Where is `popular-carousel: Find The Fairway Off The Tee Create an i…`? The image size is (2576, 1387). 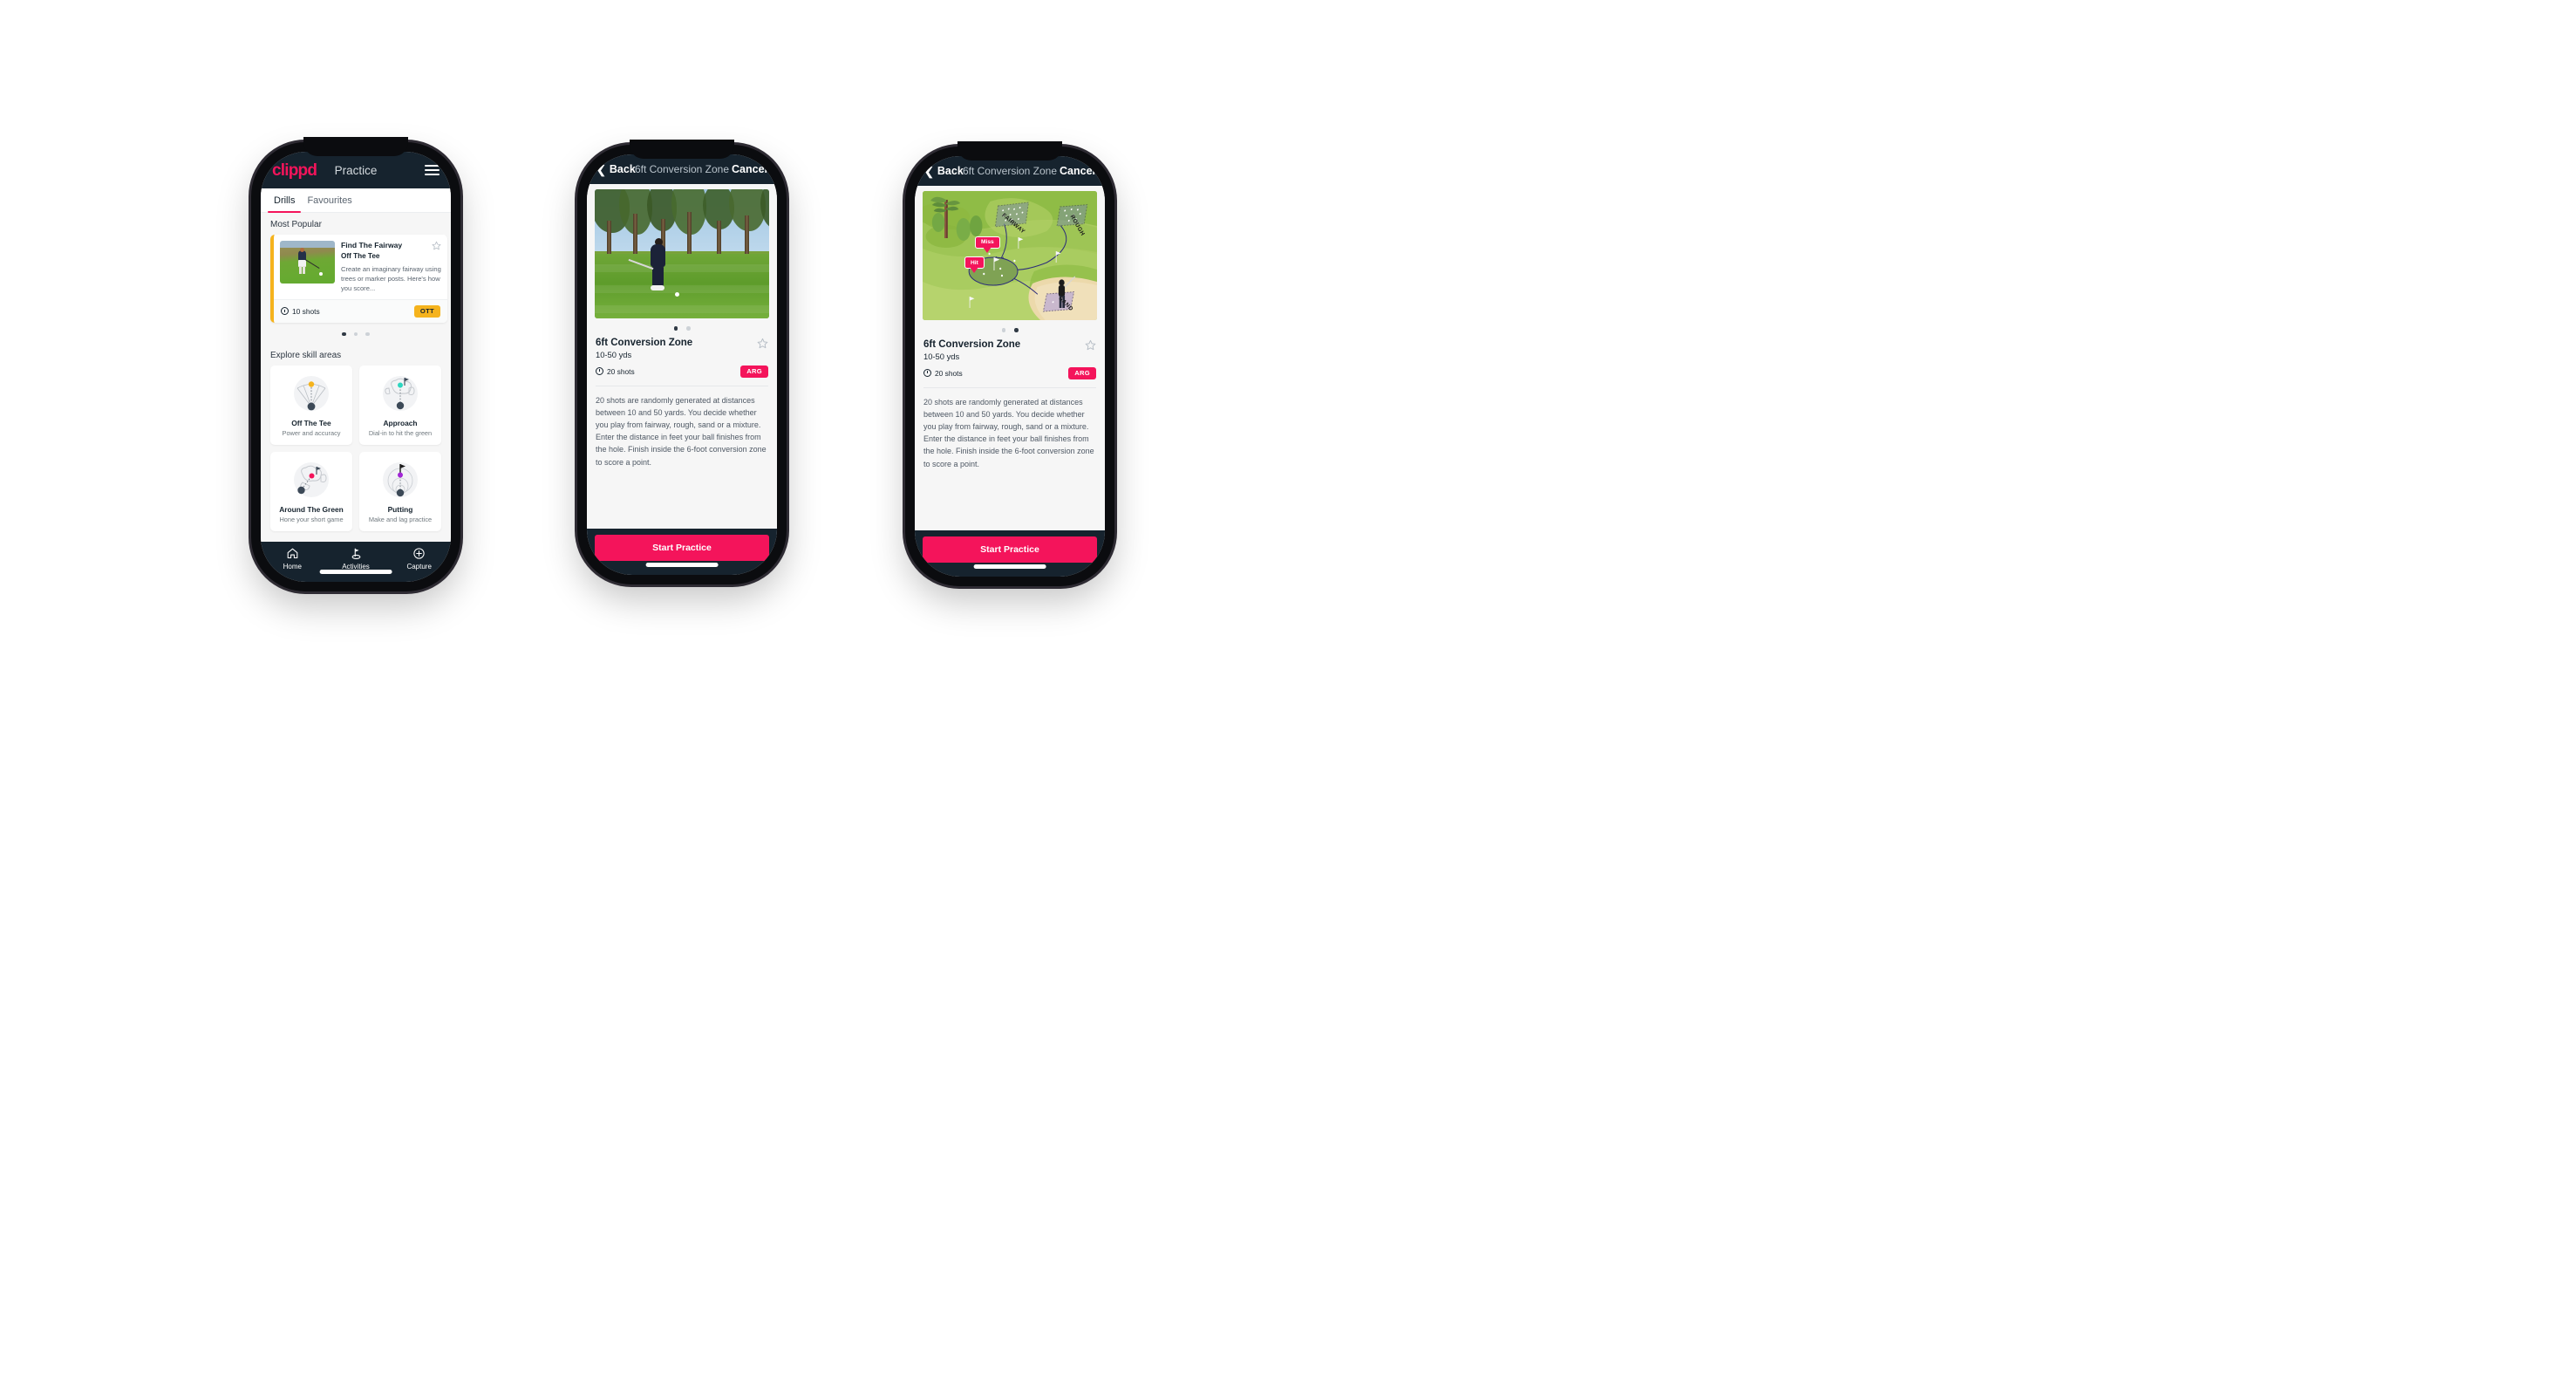
popular-carousel: Find The Fairway Off The Tee Create an i… is located at coordinates (356, 279).